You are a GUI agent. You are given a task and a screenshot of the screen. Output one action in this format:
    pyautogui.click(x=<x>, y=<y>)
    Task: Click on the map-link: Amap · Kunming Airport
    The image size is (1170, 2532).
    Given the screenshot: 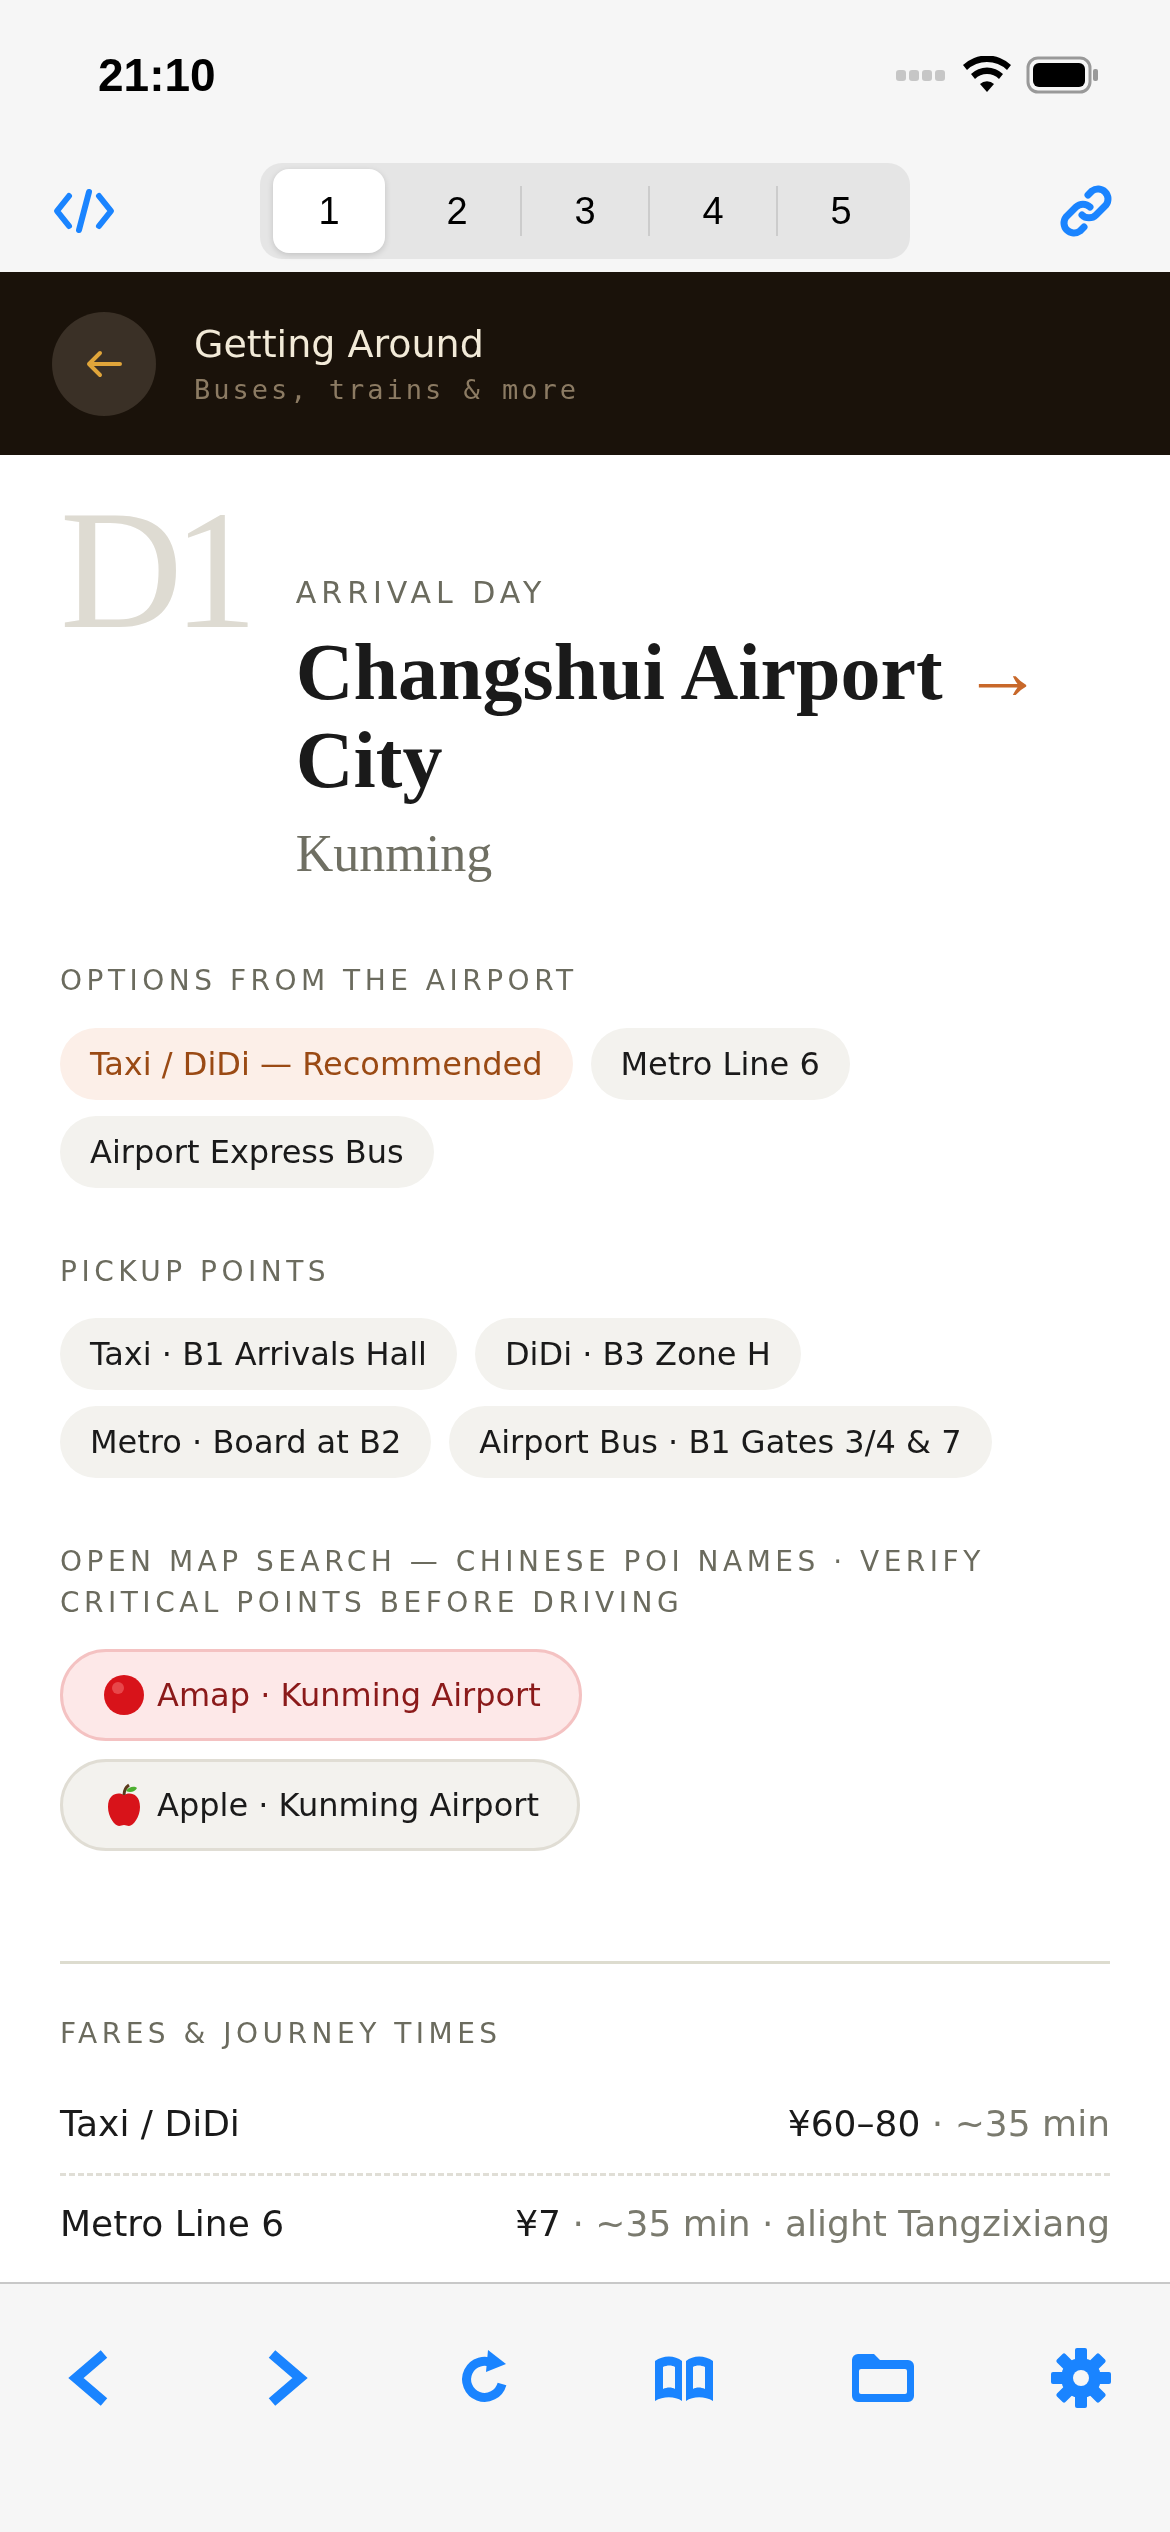 What is the action you would take?
    pyautogui.click(x=321, y=1695)
    